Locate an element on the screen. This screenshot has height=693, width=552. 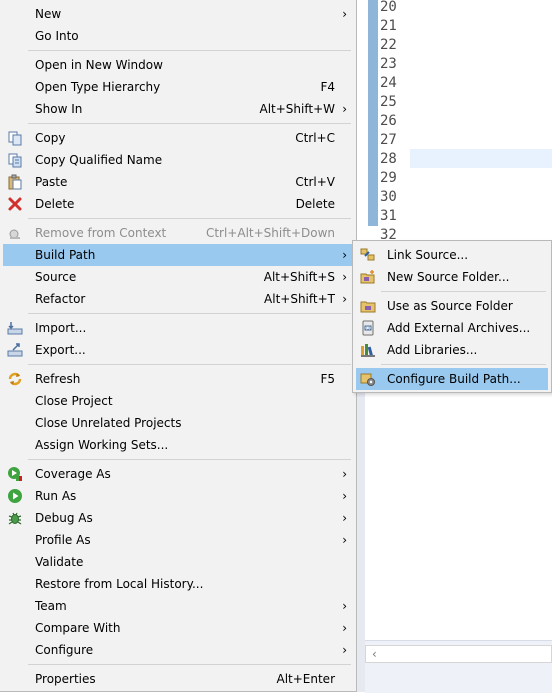
menu-item-run-as: Run As › is located at coordinates (178, 496).